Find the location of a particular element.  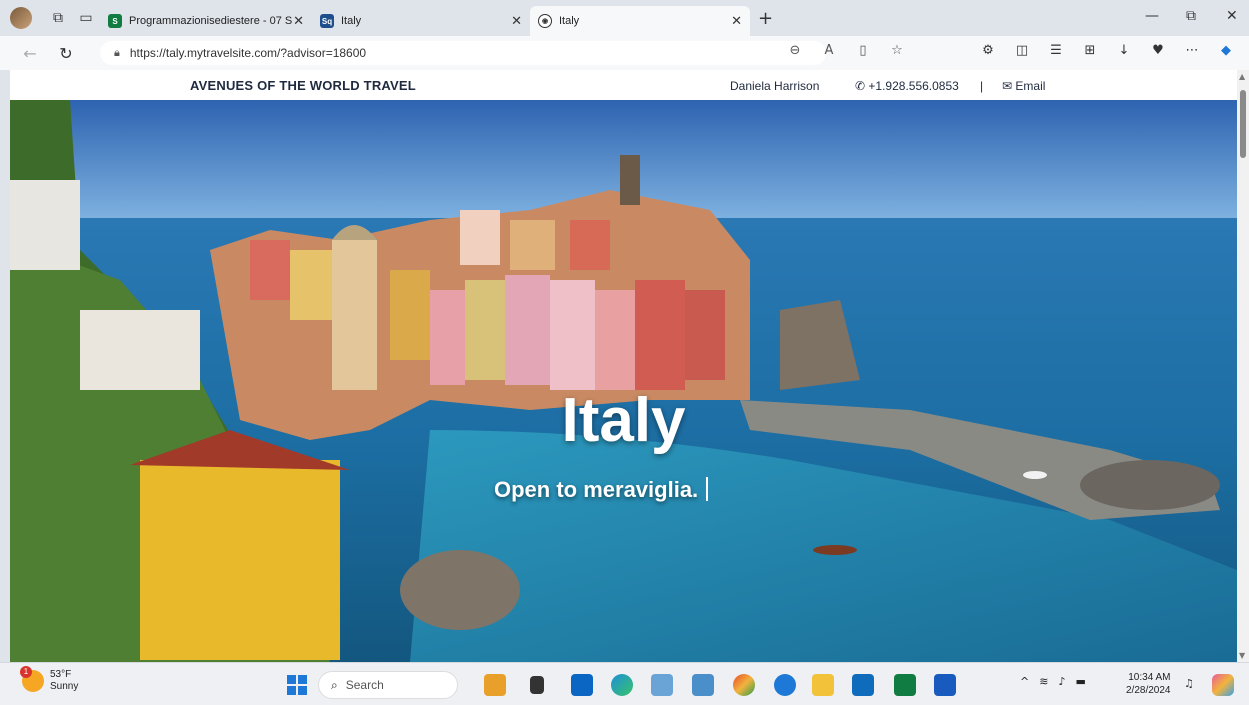

email-link: ✉ Email is located at coordinates (1023, 86).